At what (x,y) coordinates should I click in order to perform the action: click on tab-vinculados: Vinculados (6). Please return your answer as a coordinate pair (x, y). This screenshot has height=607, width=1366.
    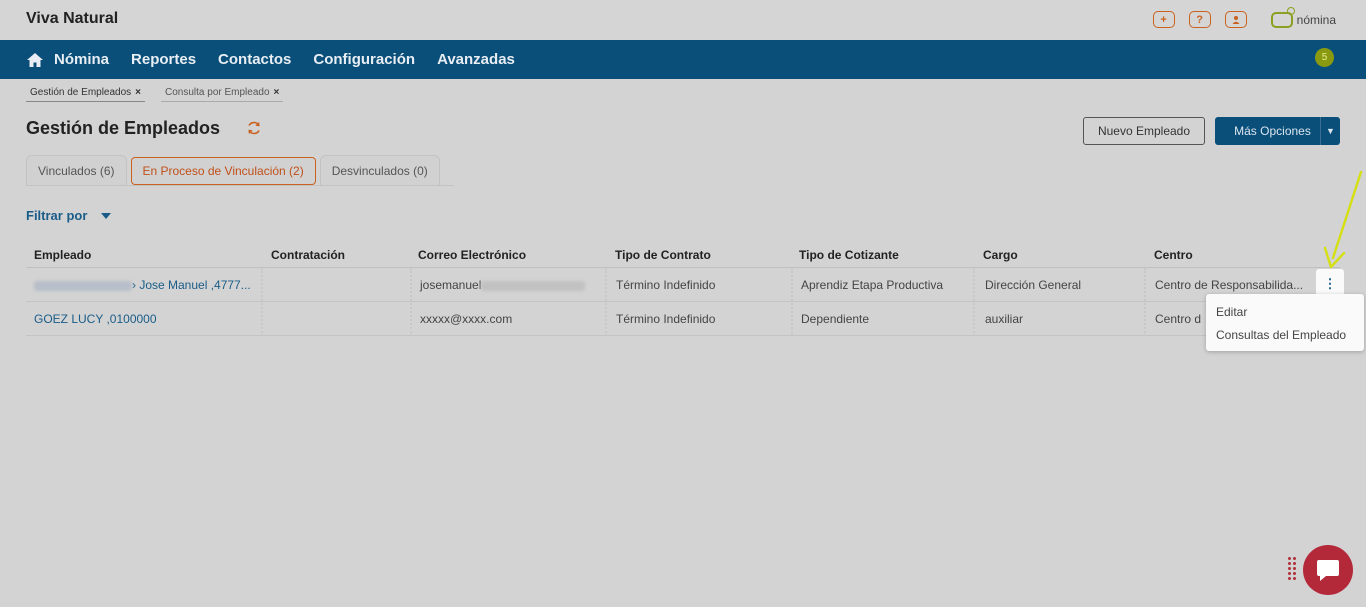
    Looking at the image, I should click on (76, 170).